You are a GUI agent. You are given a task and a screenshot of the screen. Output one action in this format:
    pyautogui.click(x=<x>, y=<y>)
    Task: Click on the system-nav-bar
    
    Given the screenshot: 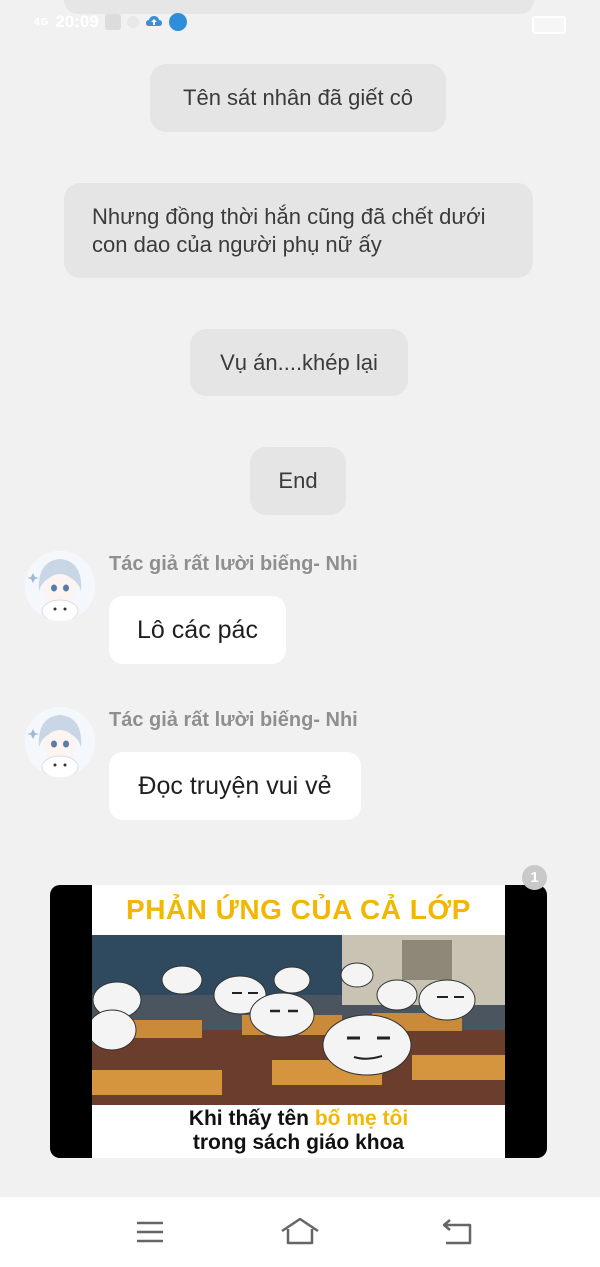 What is the action you would take?
    pyautogui.click(x=300, y=1232)
    